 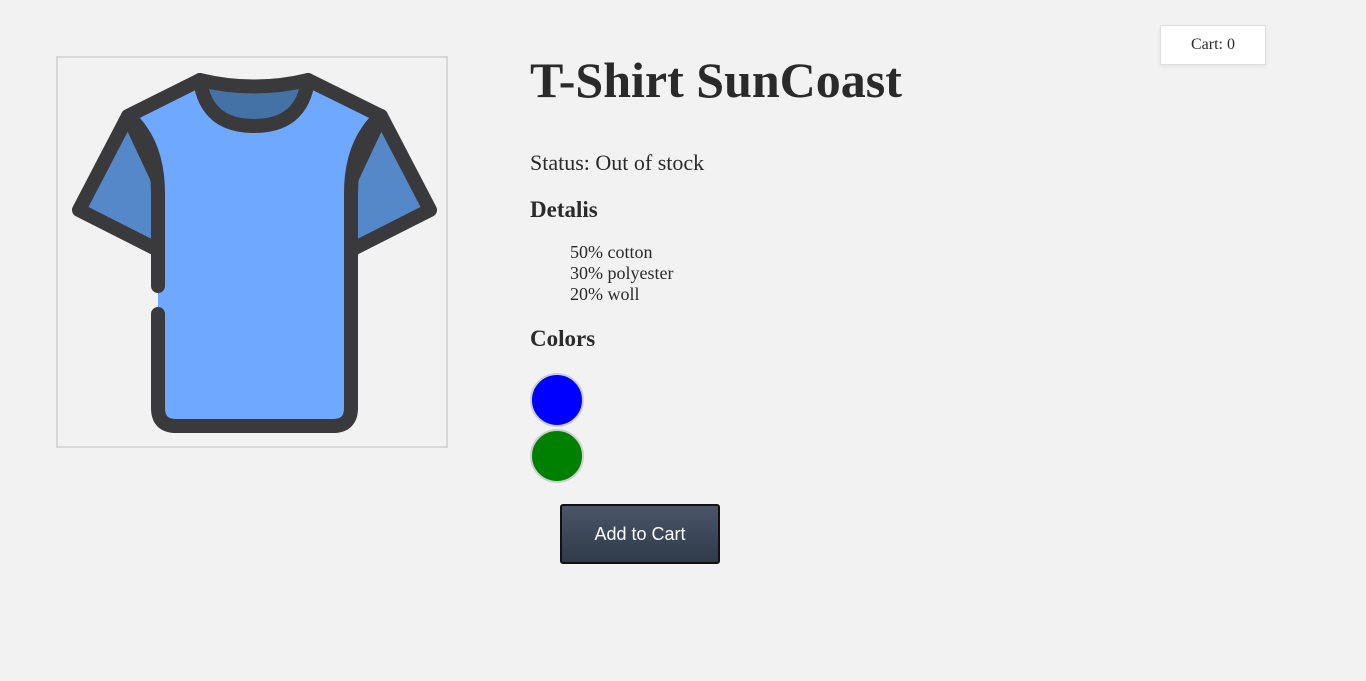 I want to click on t-shirt-icon, so click(x=254, y=253).